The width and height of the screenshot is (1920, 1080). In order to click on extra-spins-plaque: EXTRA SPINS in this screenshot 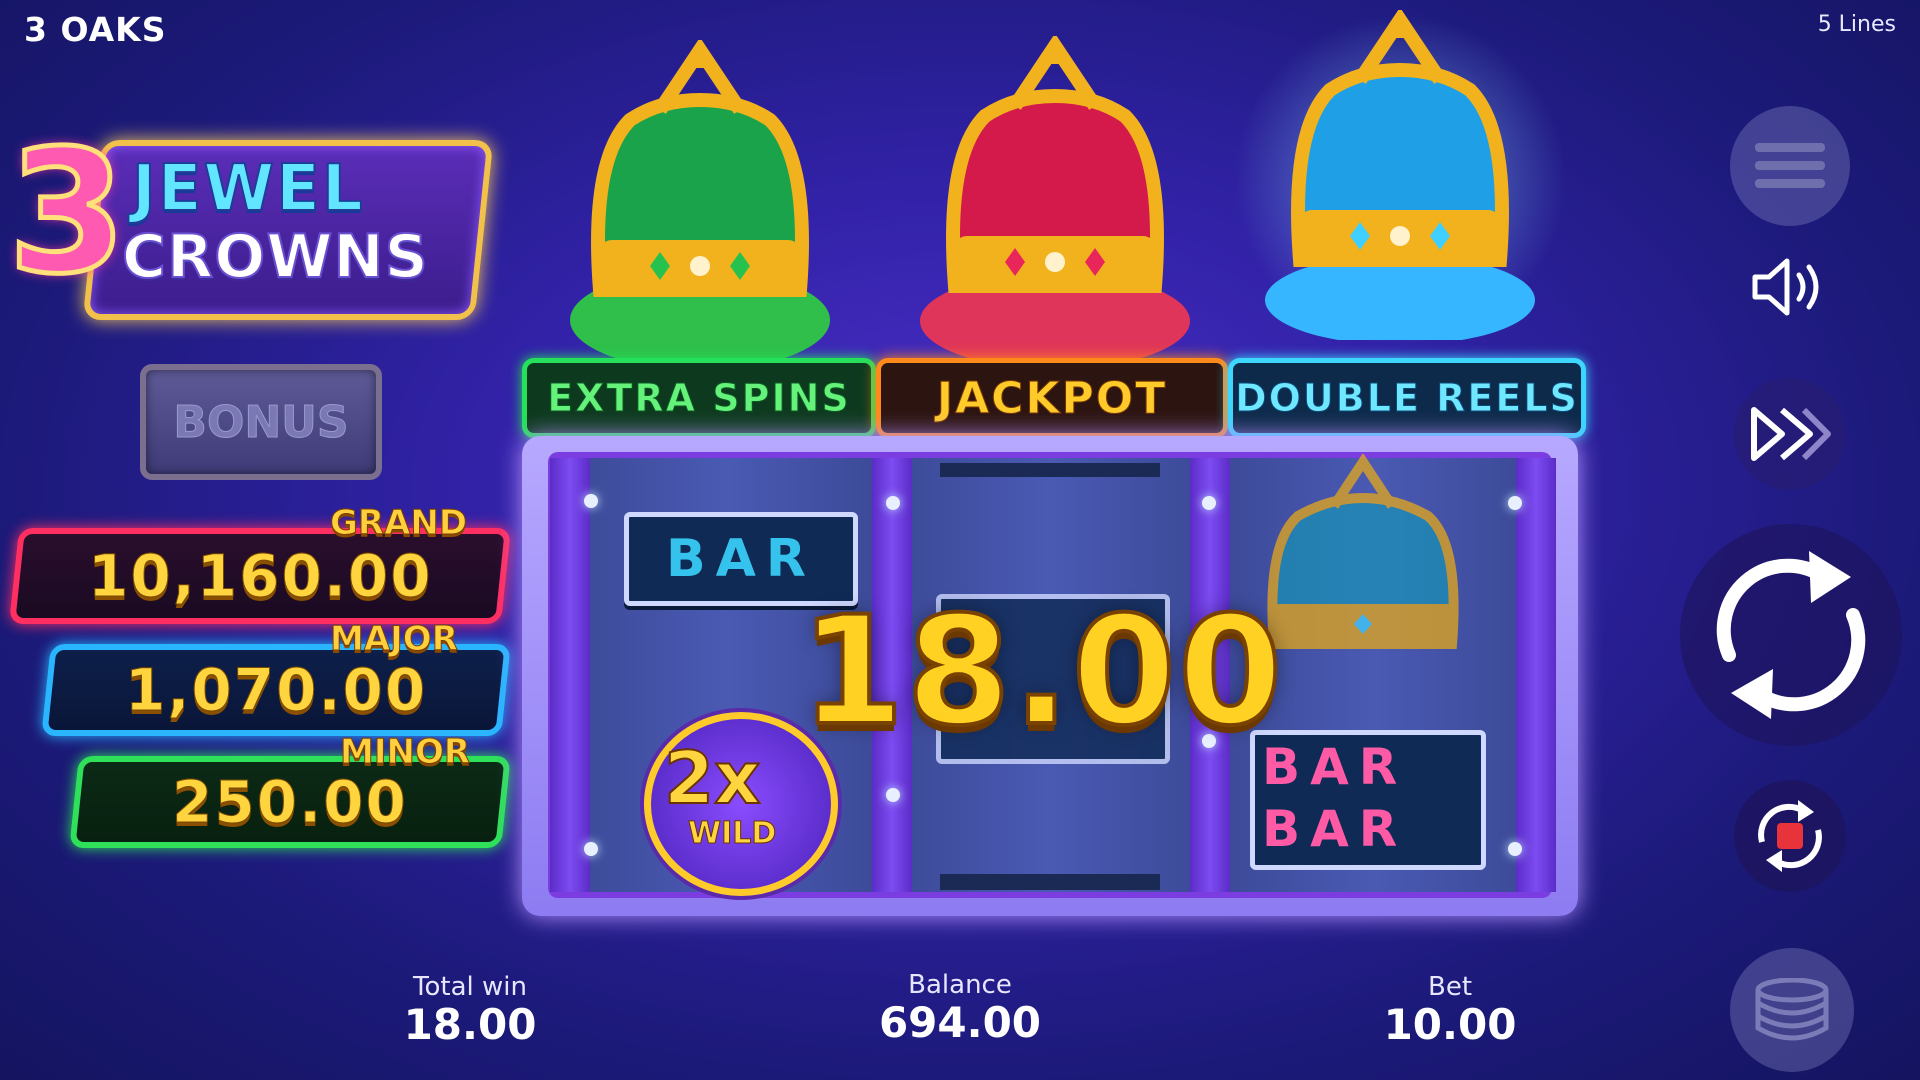, I will do `click(699, 398)`.